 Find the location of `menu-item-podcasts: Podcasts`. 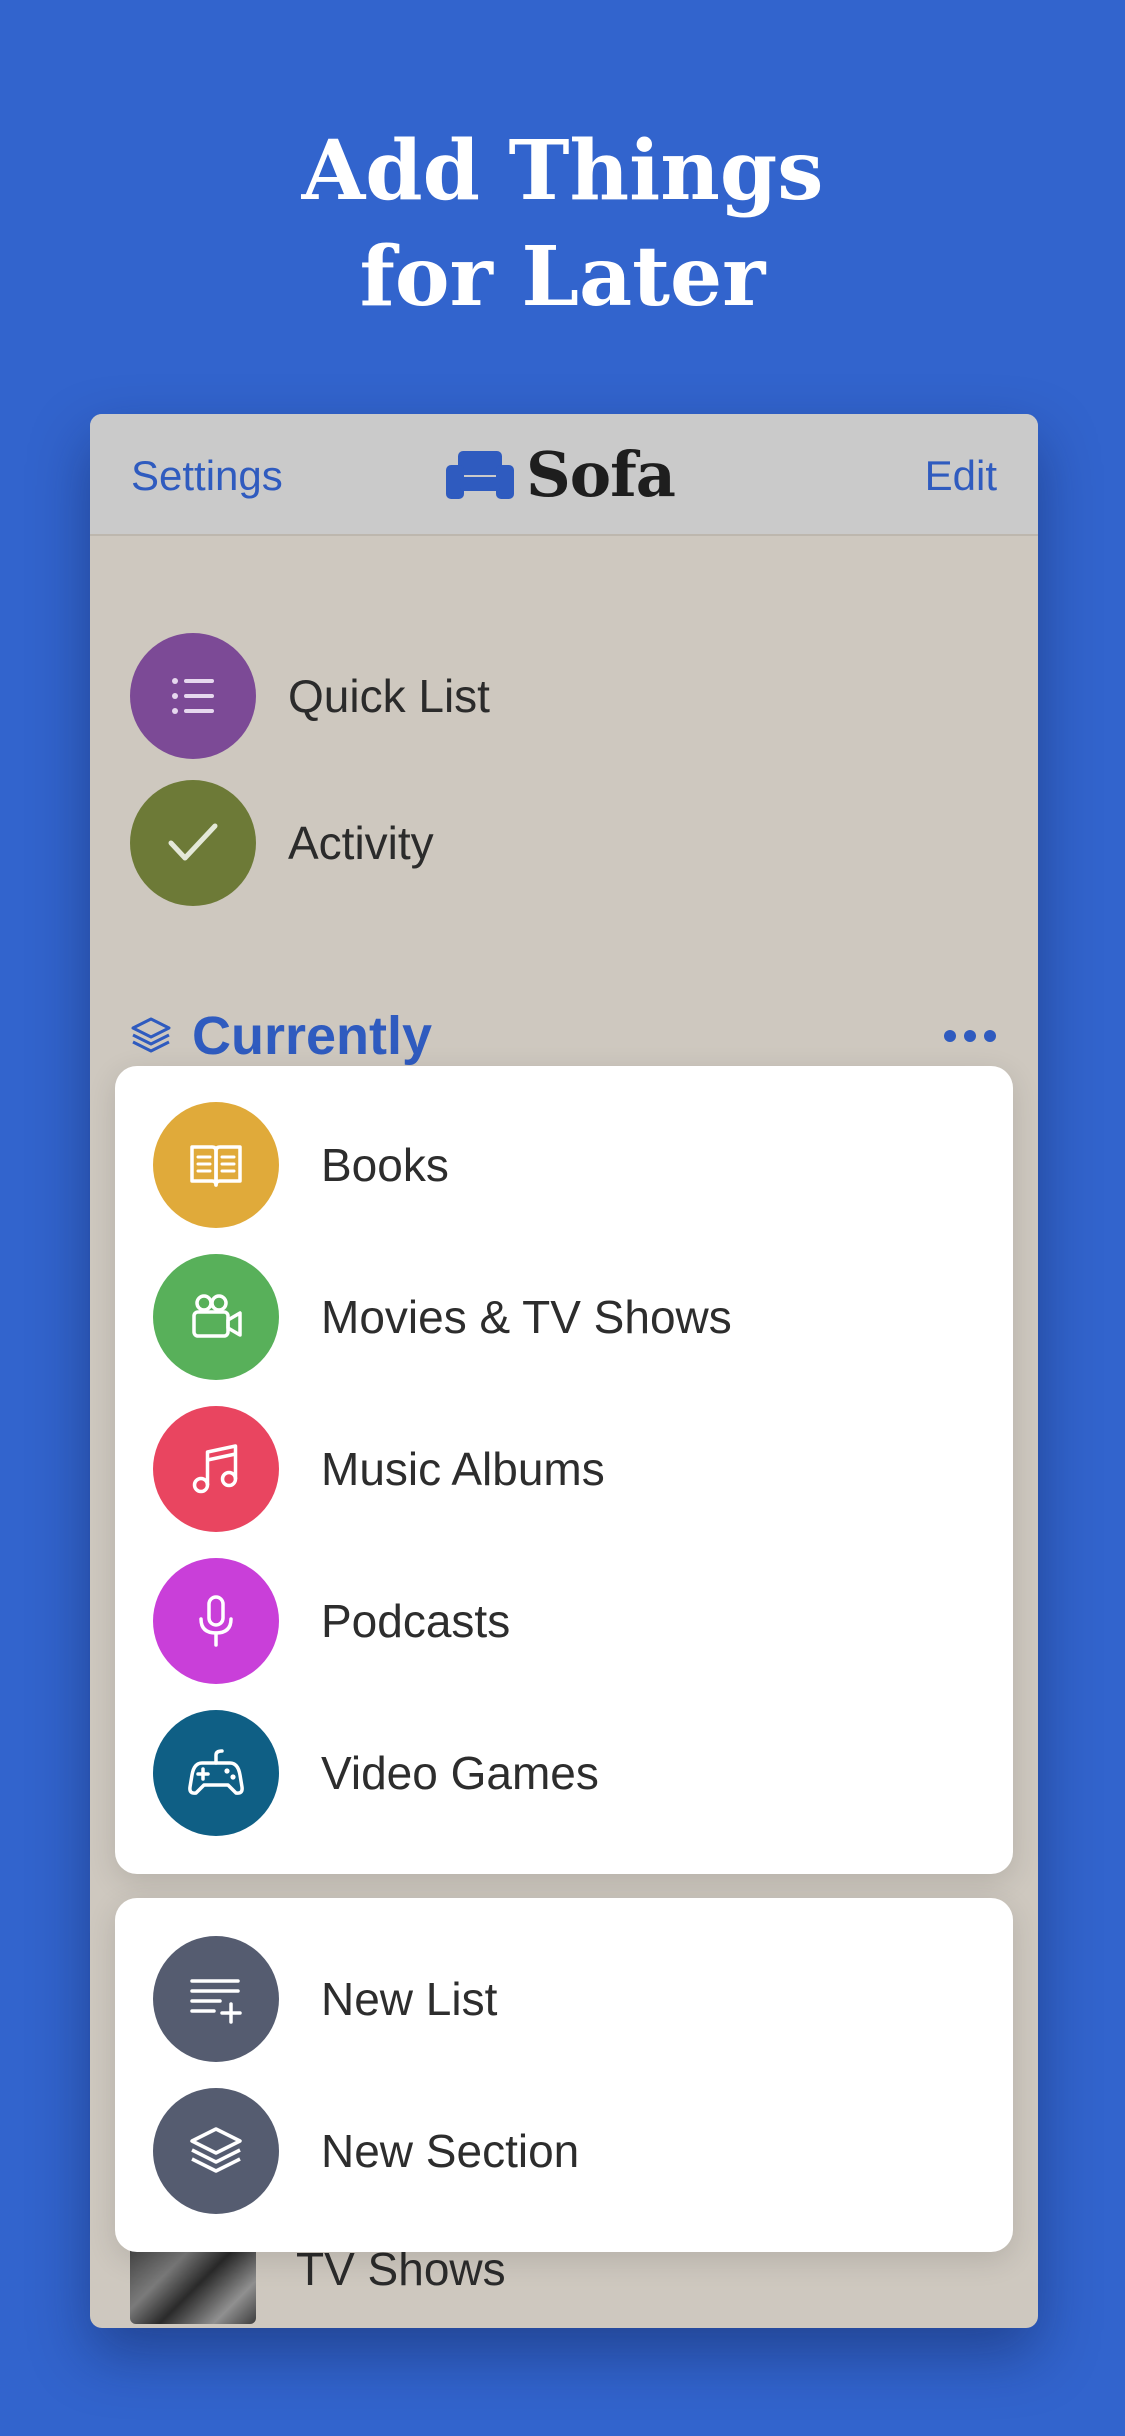

menu-item-podcasts: Podcasts is located at coordinates (331, 1621).